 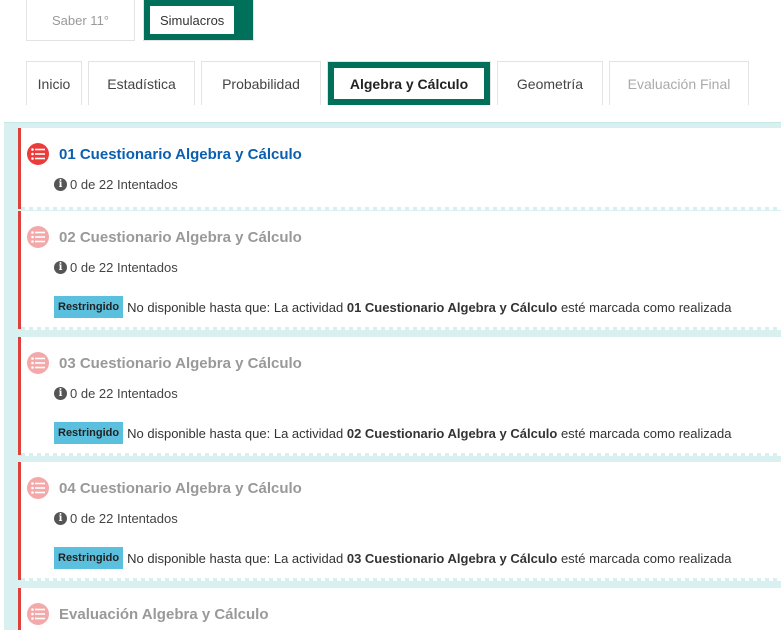 I want to click on activity-title: 02 Cuestionario Algebra y Cálculo, so click(x=180, y=237).